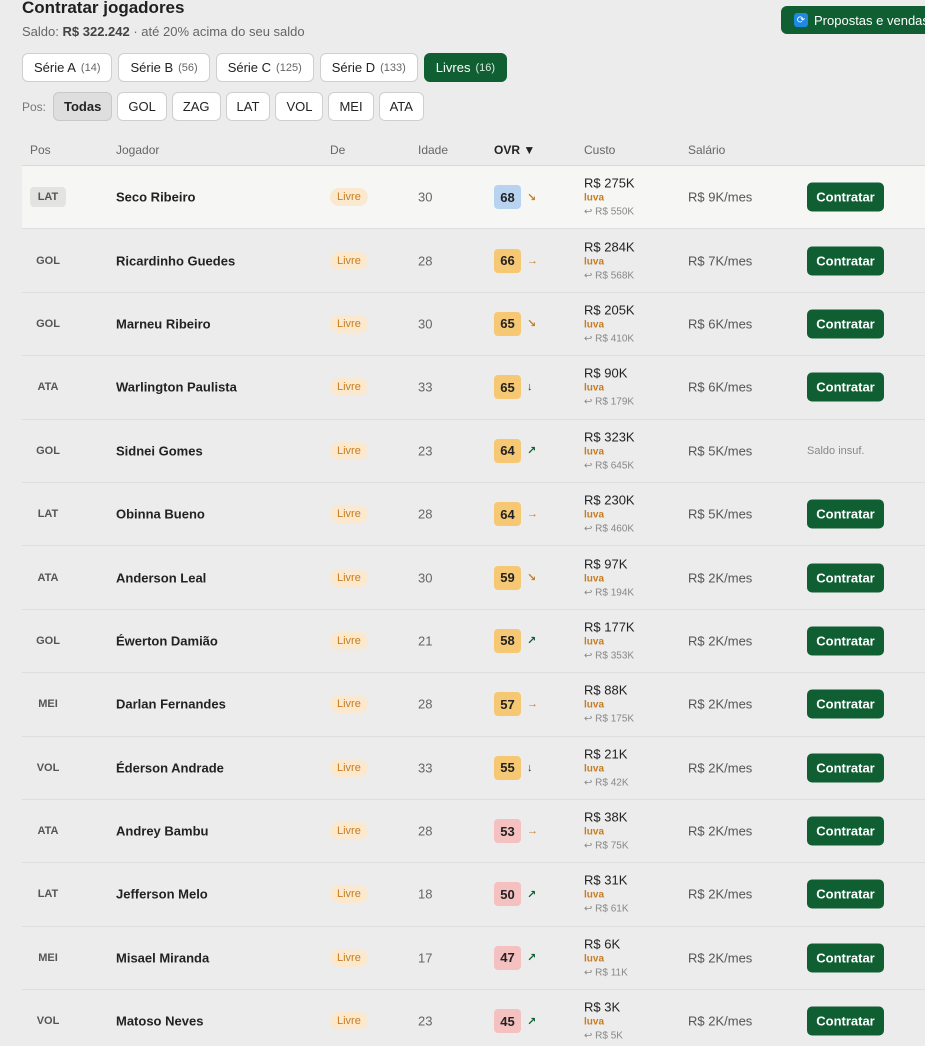 The image size is (925, 1046). Describe the element at coordinates (351, 106) in the screenshot. I see `position-filter-mei: MEI` at that location.